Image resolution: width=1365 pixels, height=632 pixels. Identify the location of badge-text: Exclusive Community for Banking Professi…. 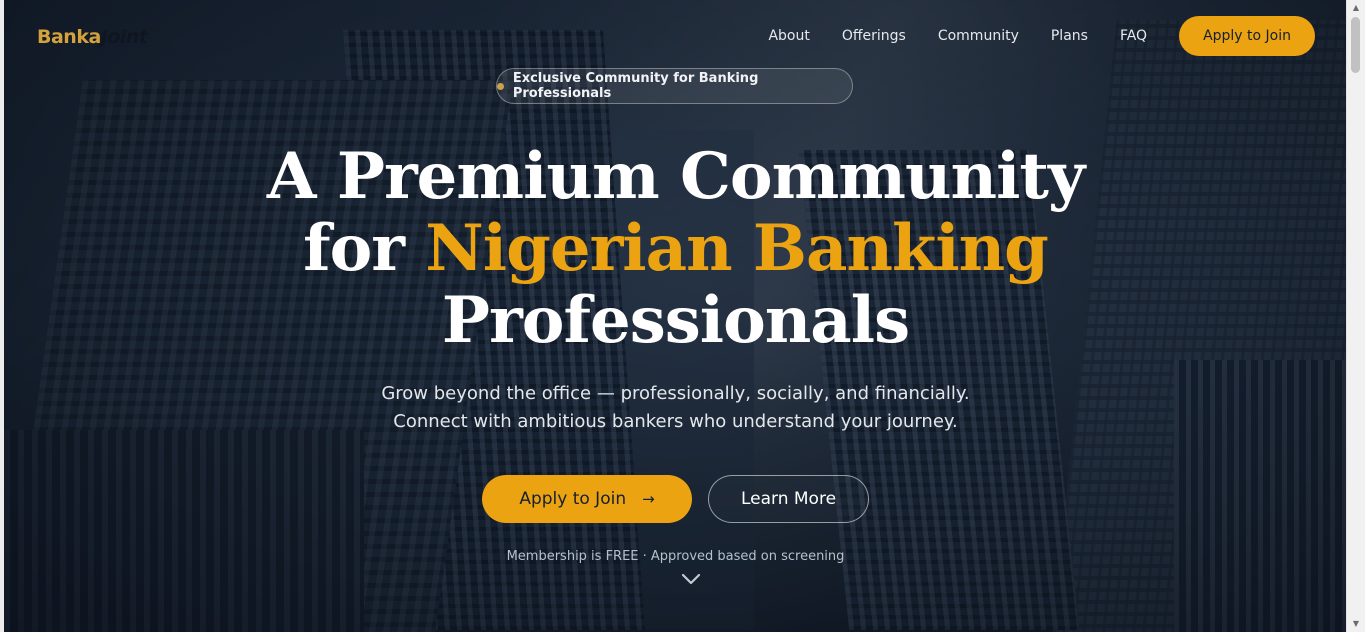
(635, 86).